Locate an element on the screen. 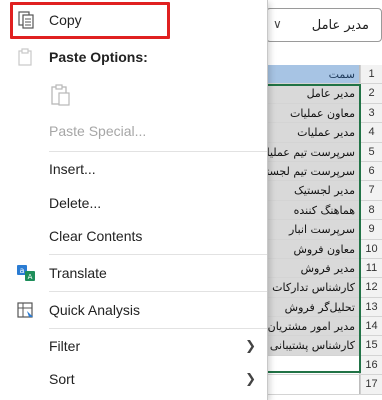 The image size is (382, 400). menu-label-paste-options: Paste Options: is located at coordinates (98, 57).